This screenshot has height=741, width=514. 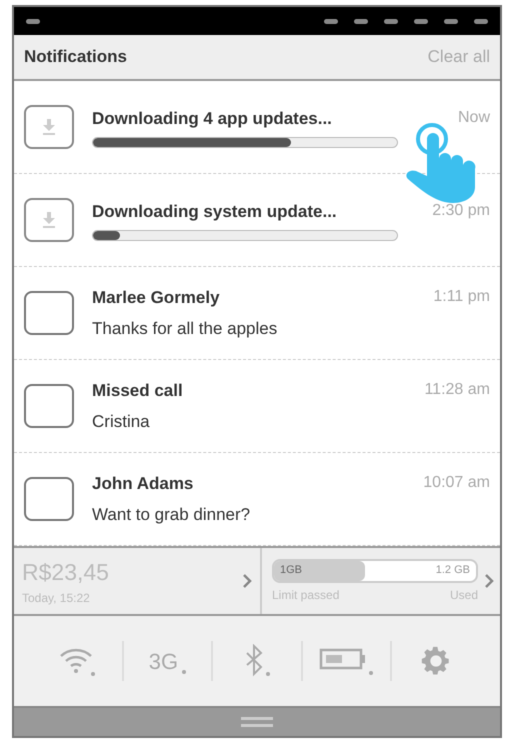 I want to click on notification-body: Cristina, so click(x=121, y=422).